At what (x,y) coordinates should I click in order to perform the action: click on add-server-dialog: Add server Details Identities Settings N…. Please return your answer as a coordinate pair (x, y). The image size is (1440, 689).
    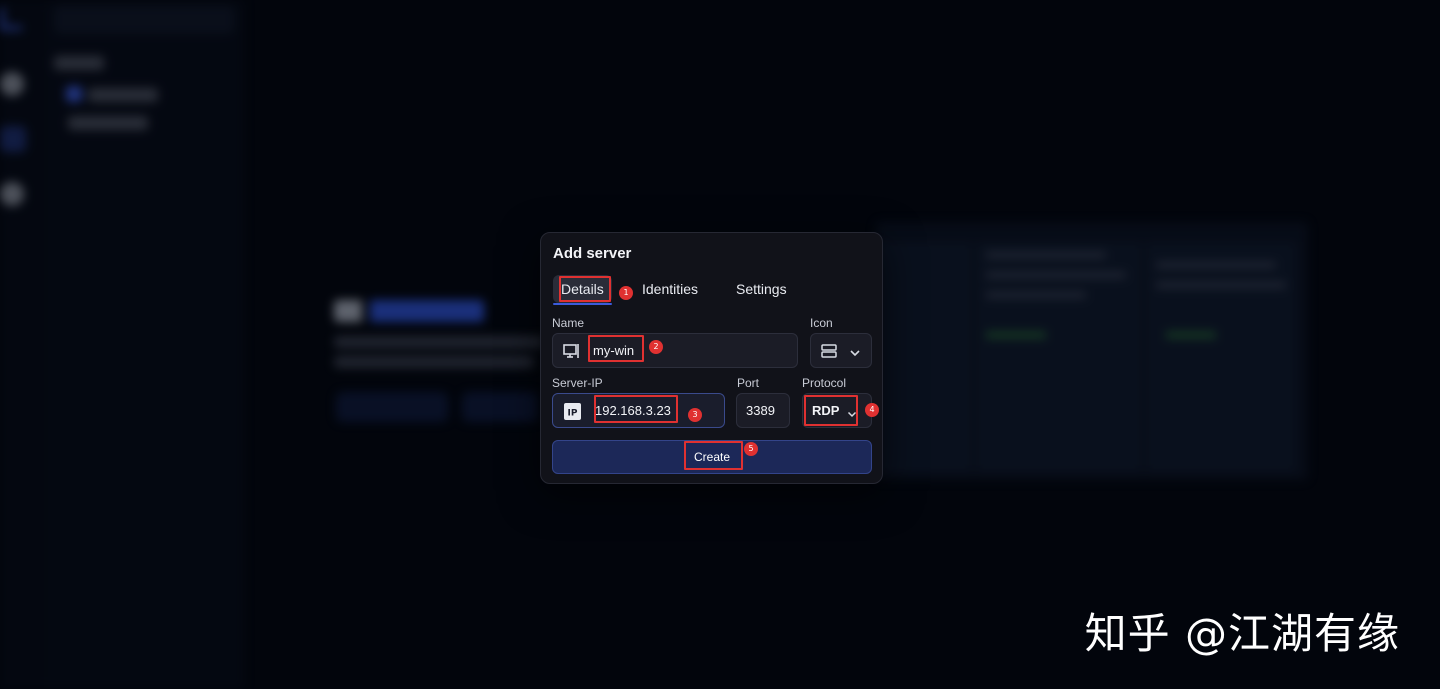
    Looking at the image, I should click on (711, 358).